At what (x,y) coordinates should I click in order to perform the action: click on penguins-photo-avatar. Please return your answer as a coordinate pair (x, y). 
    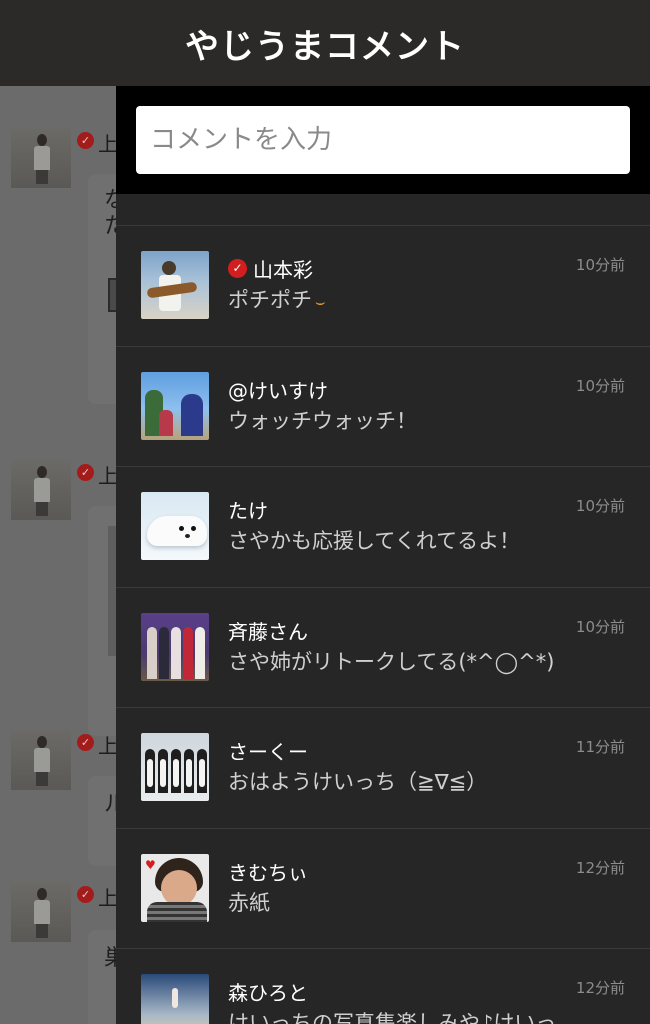
    Looking at the image, I should click on (175, 767).